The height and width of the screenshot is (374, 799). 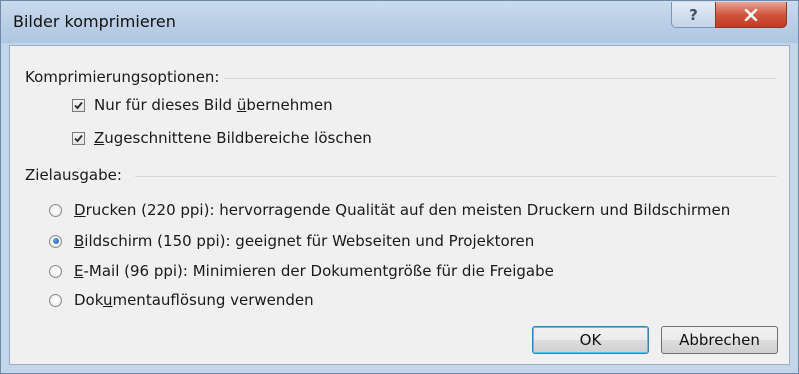 What do you see at coordinates (122, 77) in the screenshot?
I see `compression-group-title: Komprimierungsoptionen:` at bounding box center [122, 77].